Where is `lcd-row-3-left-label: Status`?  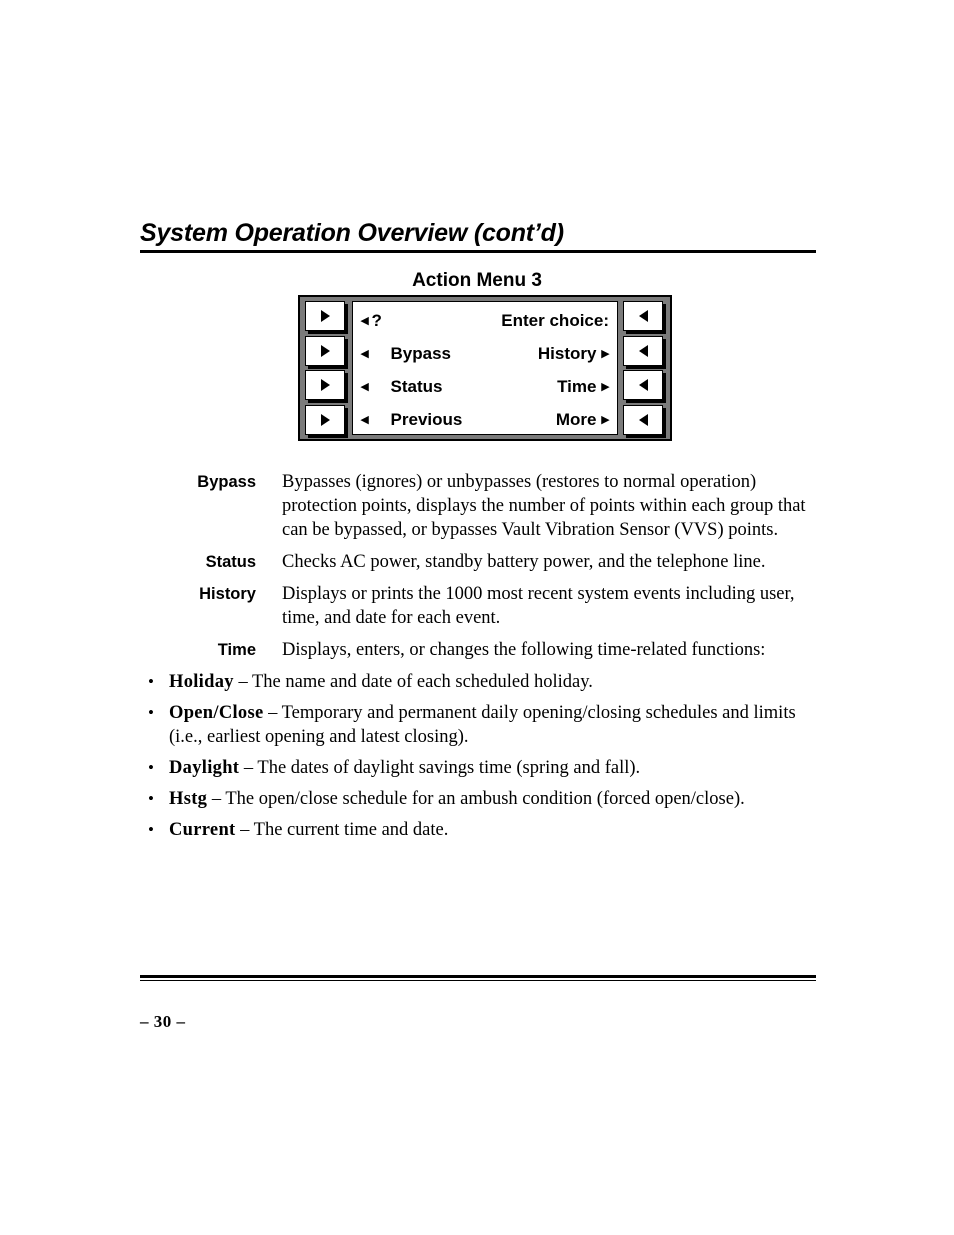 lcd-row-3-left-label: Status is located at coordinates (416, 386).